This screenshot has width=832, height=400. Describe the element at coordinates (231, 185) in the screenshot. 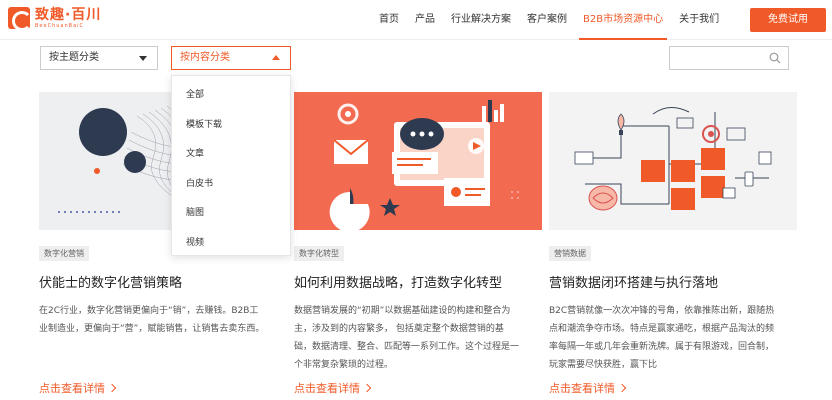

I see `dropdown-item-whitepaper: 白皮书` at that location.